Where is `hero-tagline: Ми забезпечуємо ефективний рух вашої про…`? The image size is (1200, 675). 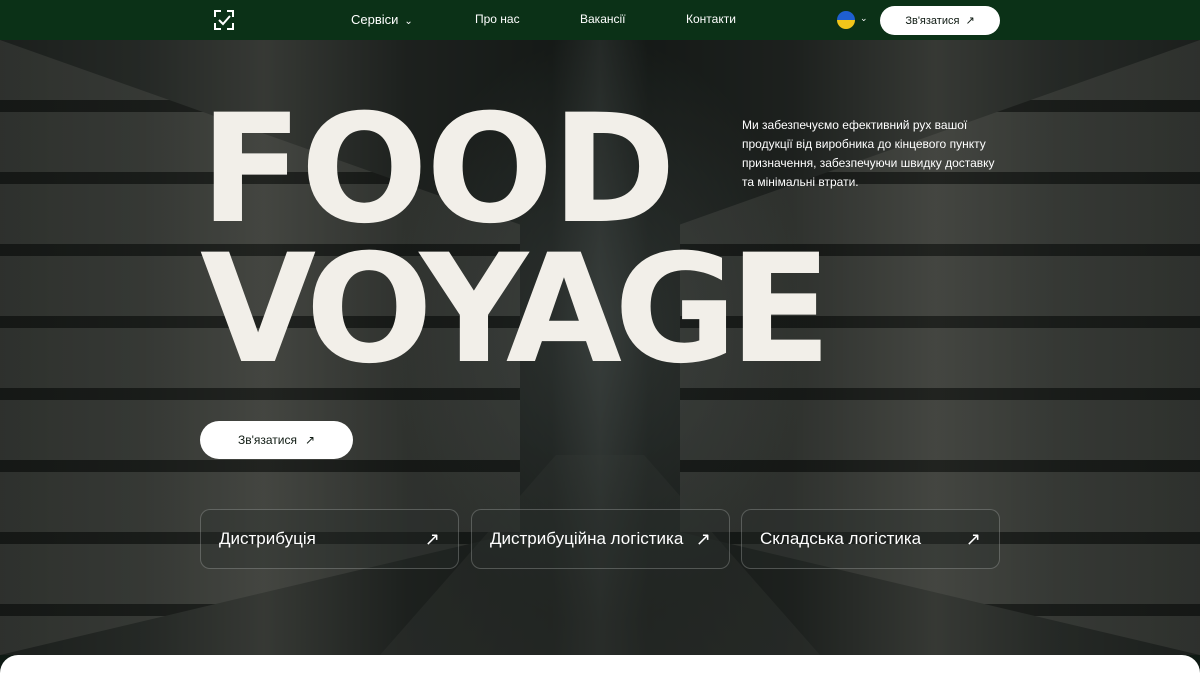
hero-tagline: Ми забезпечуємо ефективний рух вашої про… is located at coordinates (868, 153).